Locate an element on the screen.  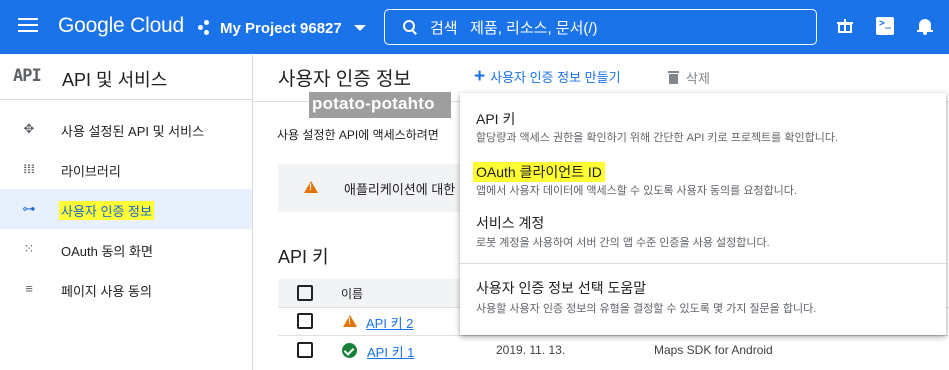
menu-item-desc: 로봇 계정을 사용하여 서버 간의 앱 수준 인증을 사용 설정합니다. is located at coordinates (623, 243).